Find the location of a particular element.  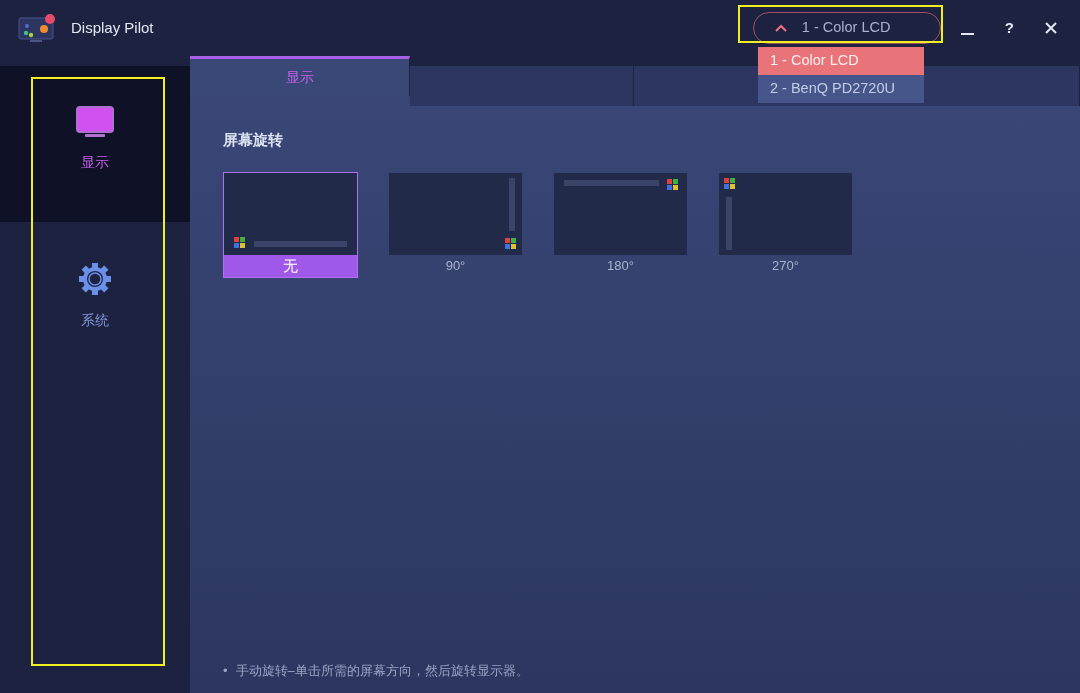

monitor-icon is located at coordinates (95, 122).